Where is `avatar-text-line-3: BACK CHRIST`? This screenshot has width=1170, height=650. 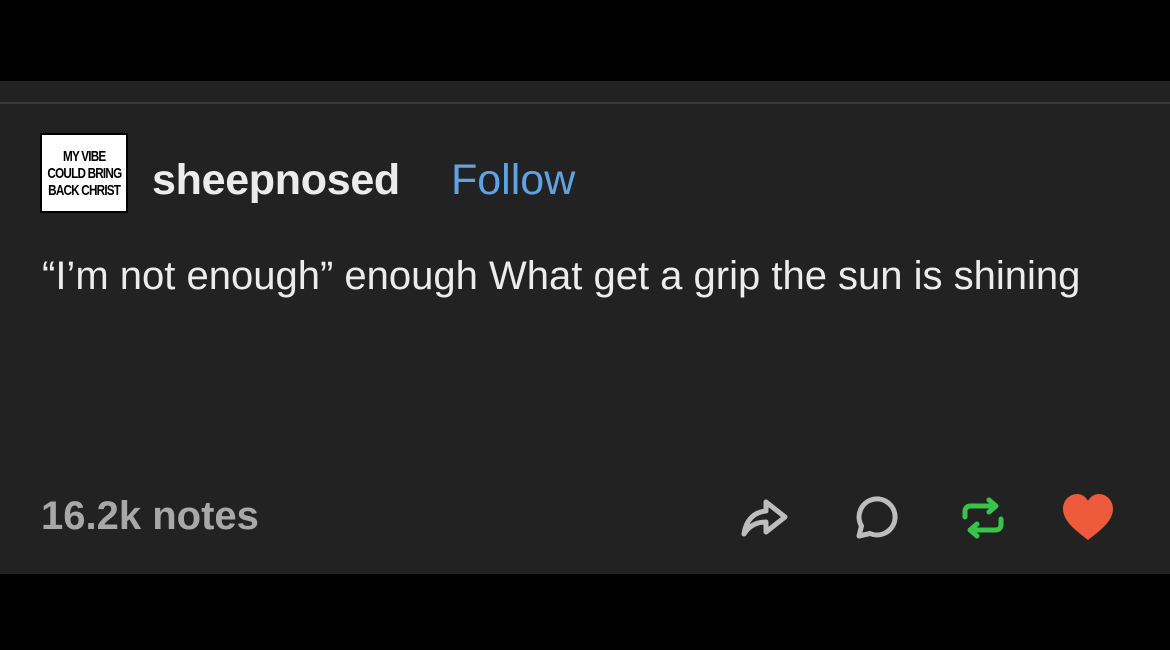 avatar-text-line-3: BACK CHRIST is located at coordinates (84, 190).